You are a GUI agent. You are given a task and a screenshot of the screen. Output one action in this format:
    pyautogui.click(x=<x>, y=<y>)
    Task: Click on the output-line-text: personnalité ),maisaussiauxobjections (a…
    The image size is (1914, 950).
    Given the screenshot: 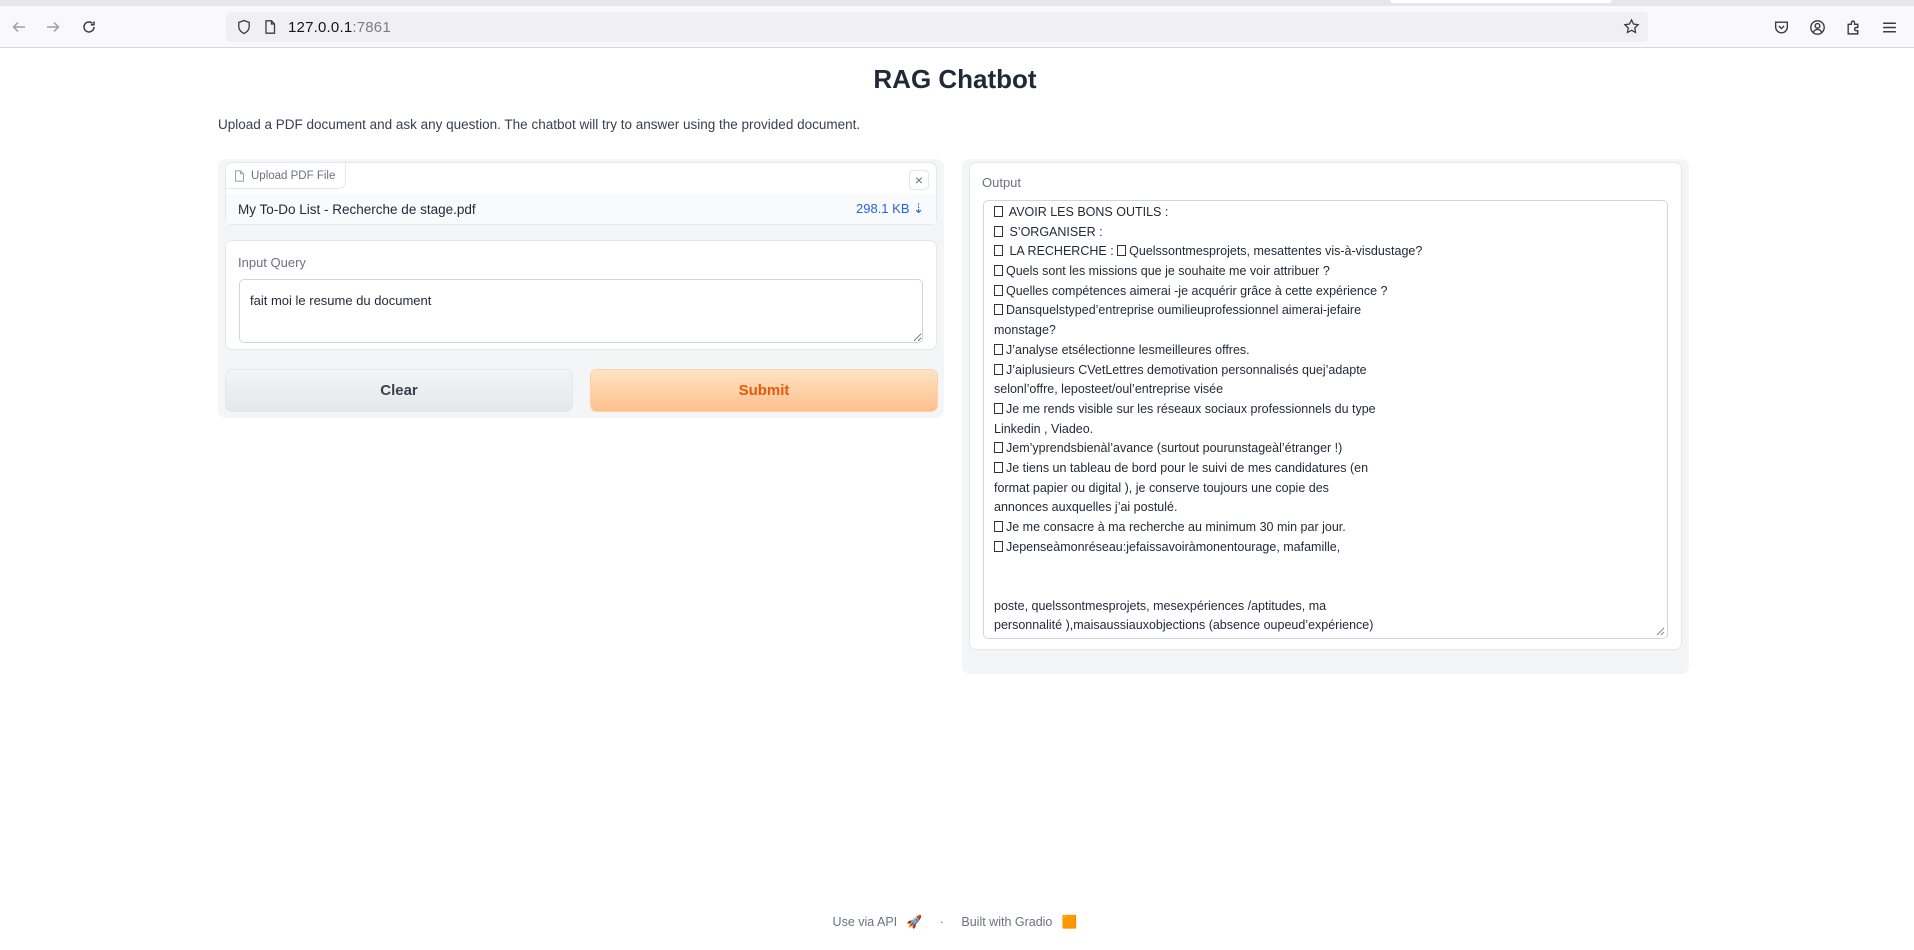 What is the action you would take?
    pyautogui.click(x=1184, y=625)
    